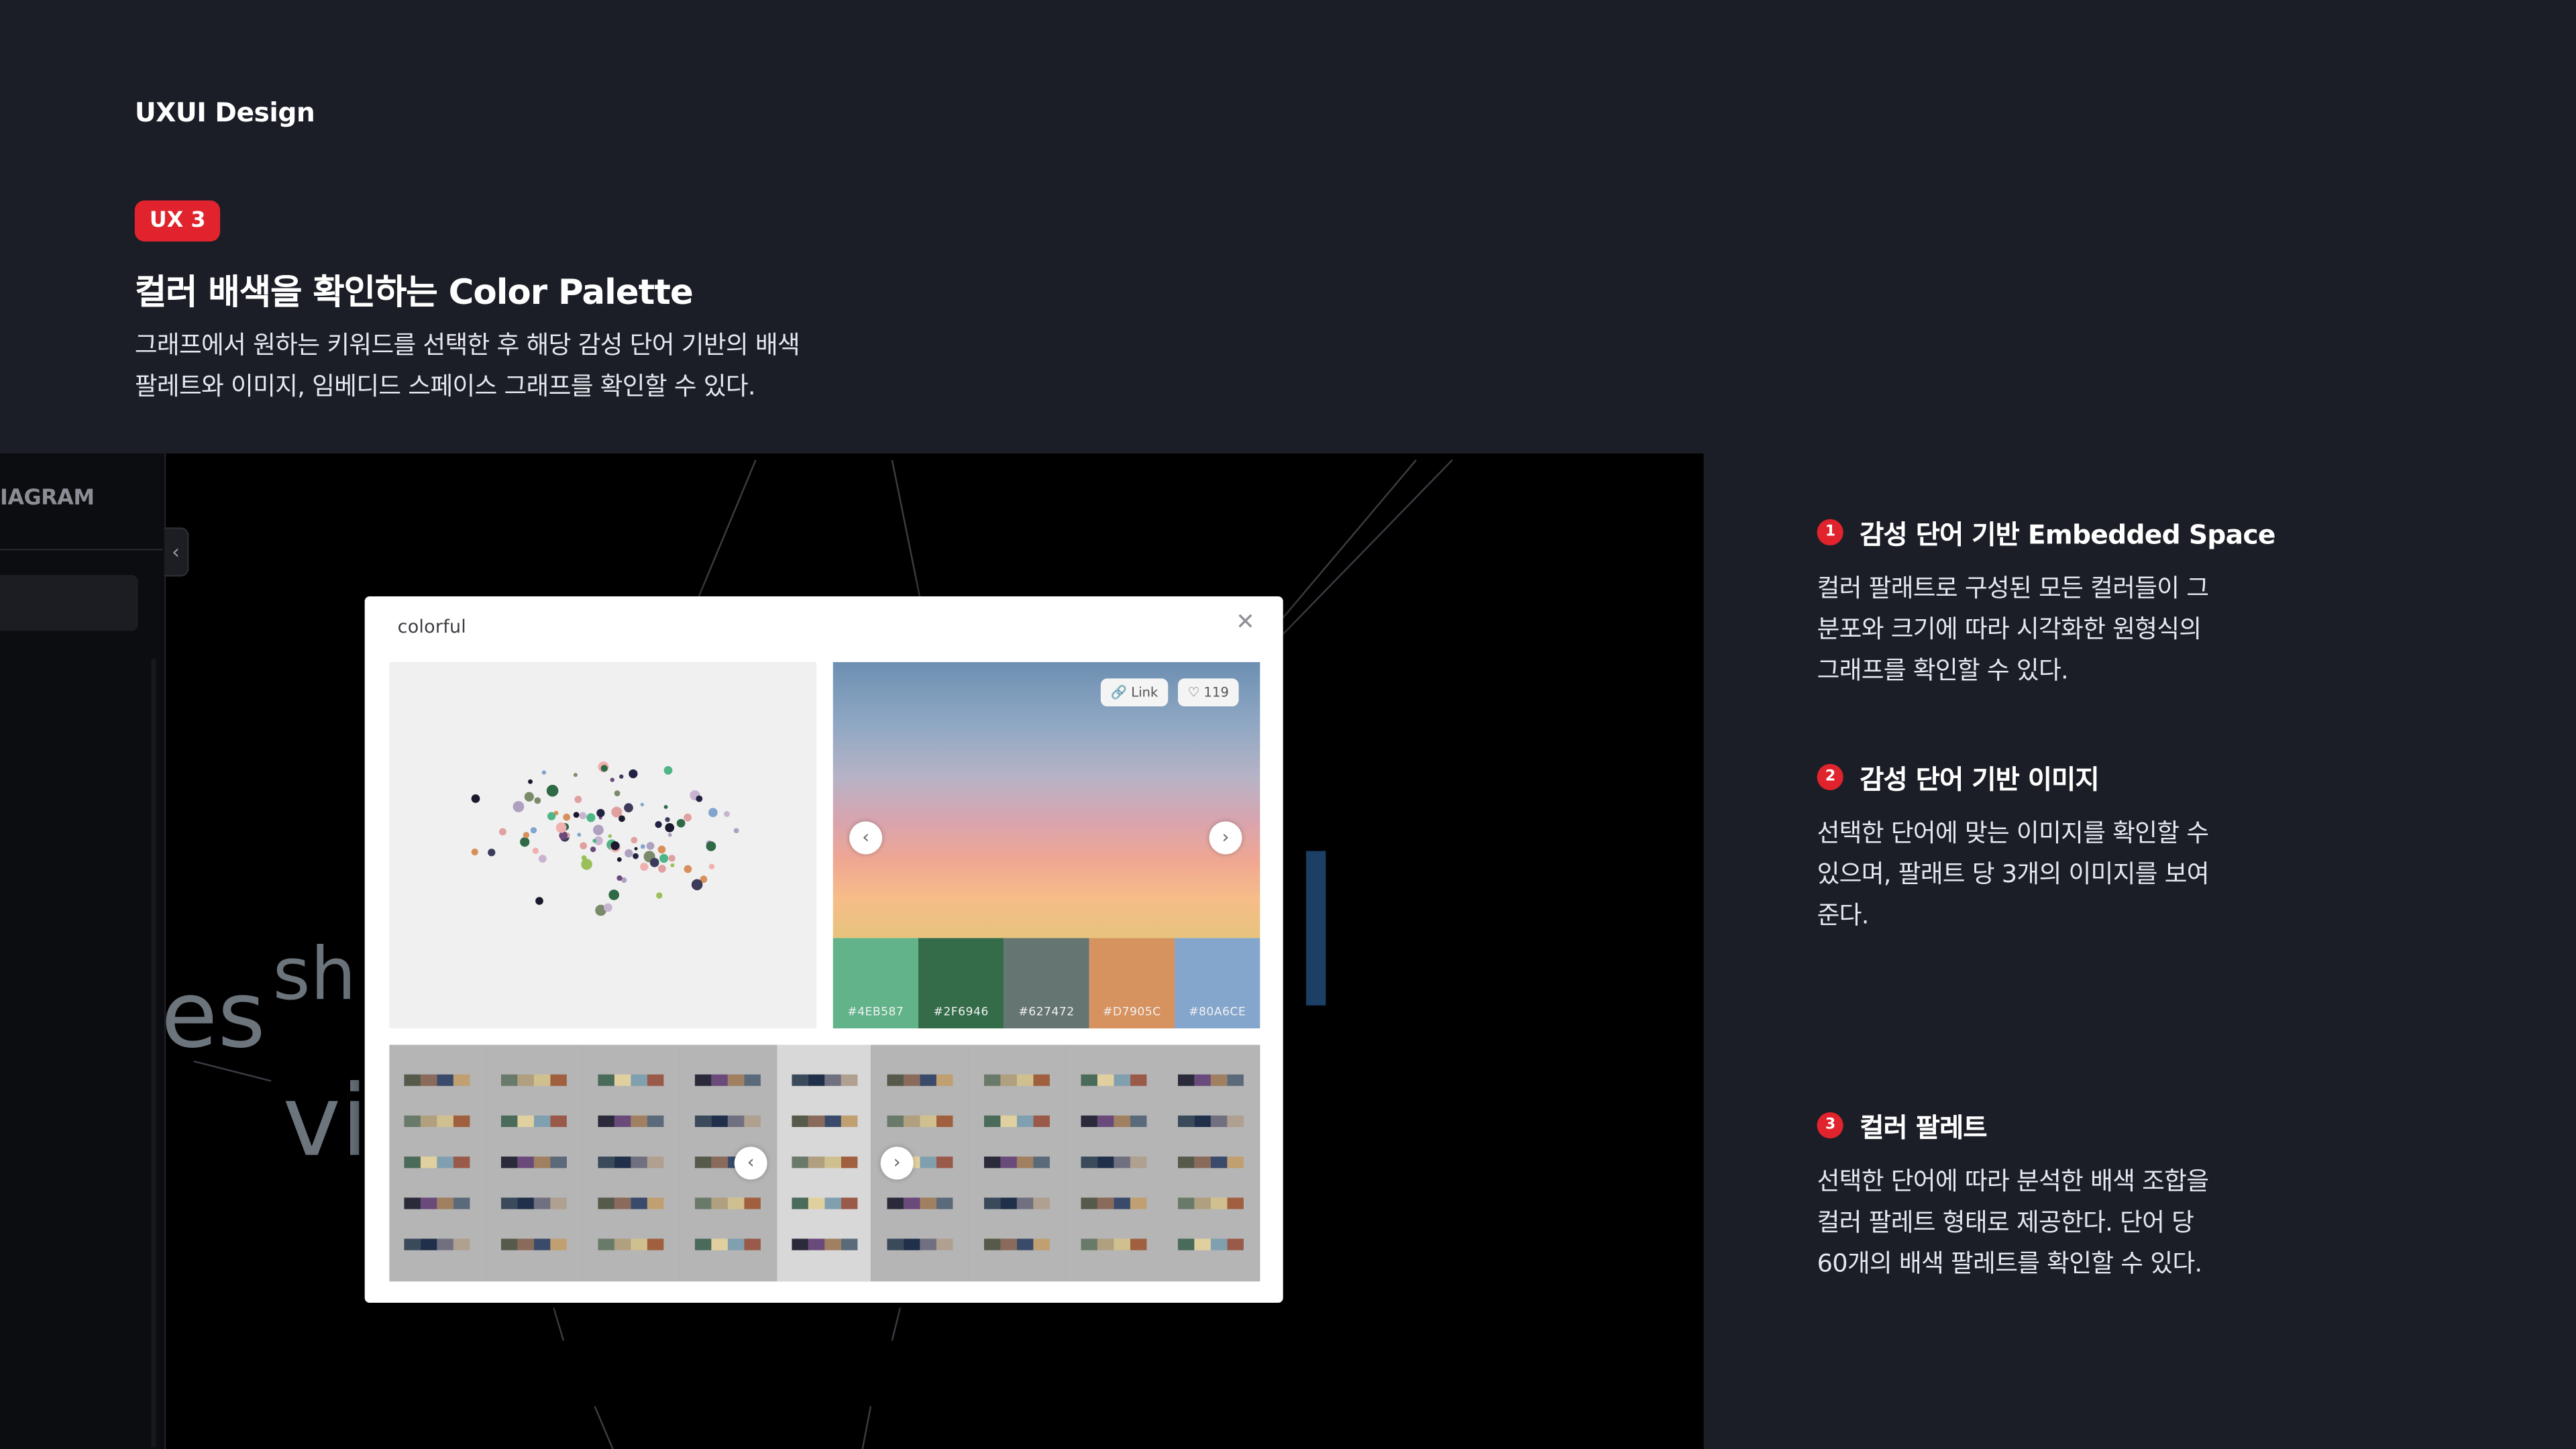  I want to click on graph-word: vi, so click(325, 1122).